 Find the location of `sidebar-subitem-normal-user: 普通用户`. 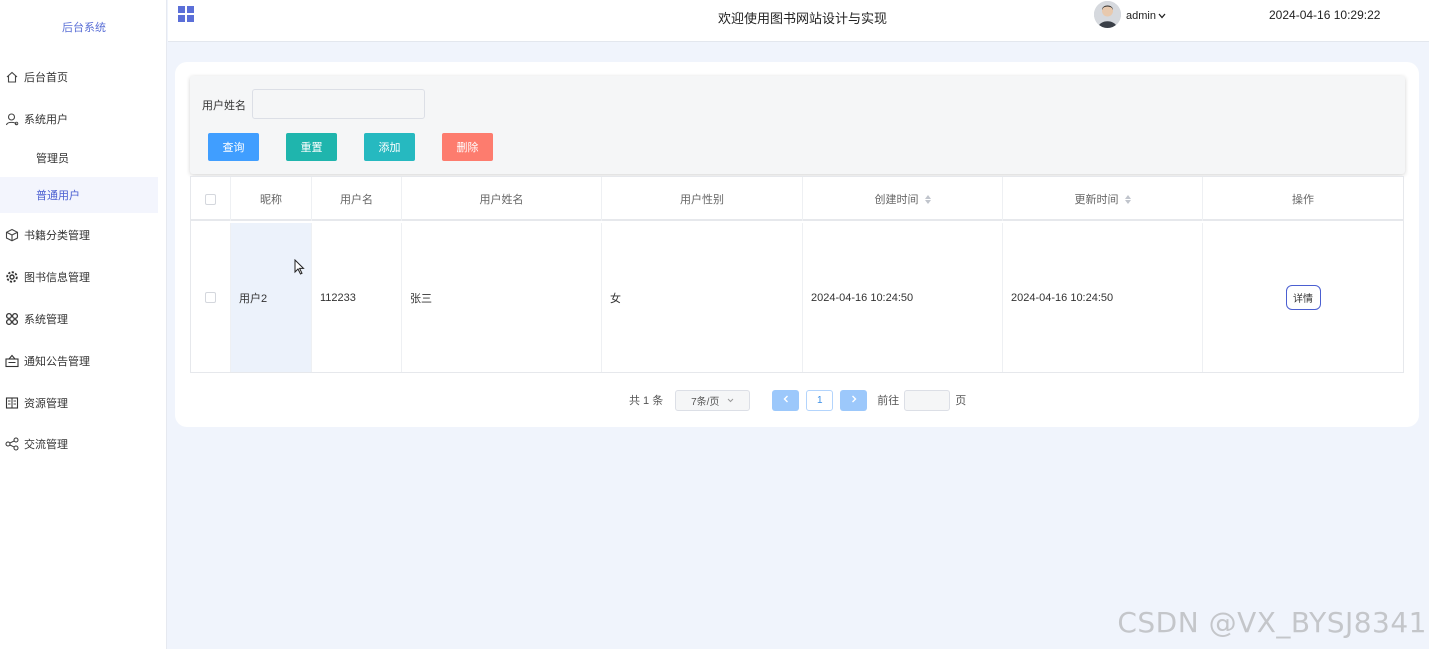

sidebar-subitem-normal-user: 普通用户 is located at coordinates (79, 195).